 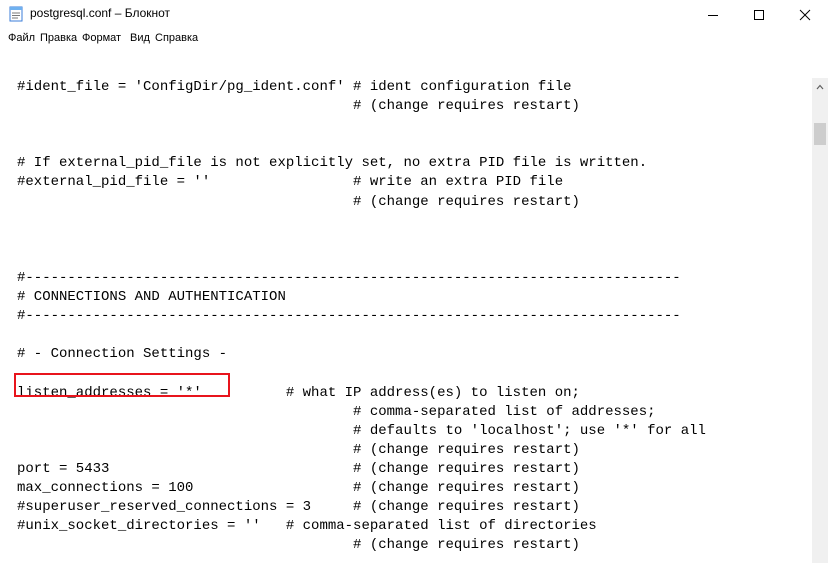 I want to click on minimize-button, so click(x=713, y=14).